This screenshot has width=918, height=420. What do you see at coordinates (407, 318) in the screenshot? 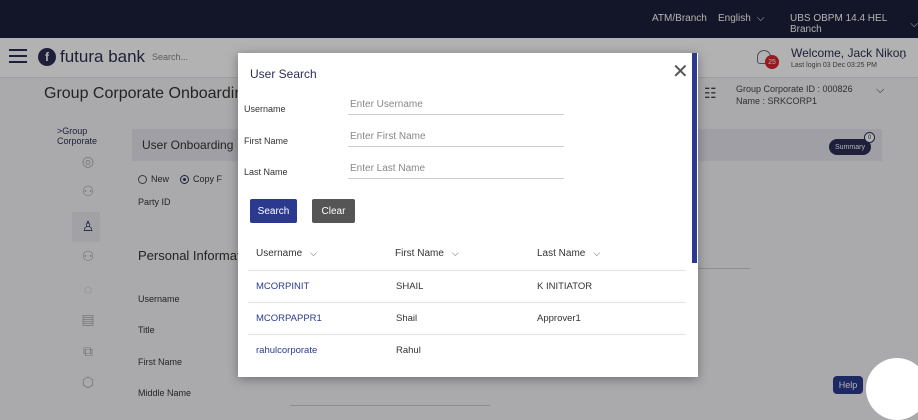
I see `first-name-cell: Shail` at bounding box center [407, 318].